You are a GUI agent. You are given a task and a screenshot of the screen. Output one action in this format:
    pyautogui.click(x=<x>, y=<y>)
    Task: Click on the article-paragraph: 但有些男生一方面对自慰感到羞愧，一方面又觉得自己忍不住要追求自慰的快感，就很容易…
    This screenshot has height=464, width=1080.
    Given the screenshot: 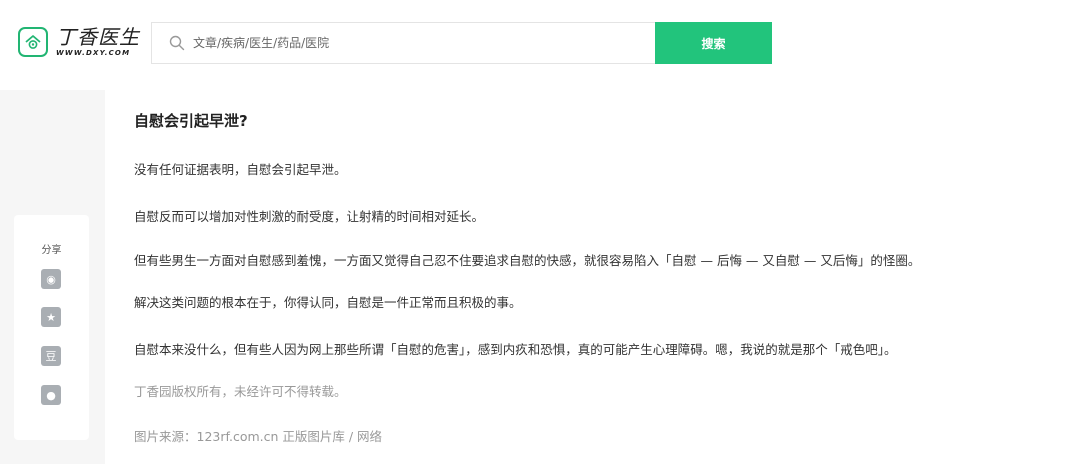 What is the action you would take?
    pyautogui.click(x=527, y=260)
    